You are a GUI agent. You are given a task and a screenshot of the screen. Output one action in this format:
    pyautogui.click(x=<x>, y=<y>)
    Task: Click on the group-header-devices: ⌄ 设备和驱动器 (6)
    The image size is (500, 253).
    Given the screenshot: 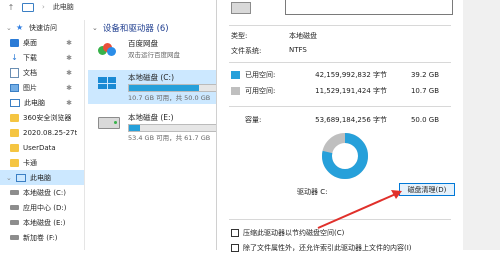 What is the action you would take?
    pyautogui.click(x=154, y=28)
    